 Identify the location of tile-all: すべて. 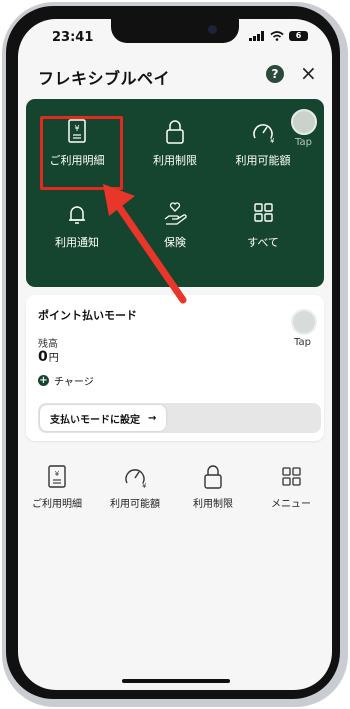
(263, 228).